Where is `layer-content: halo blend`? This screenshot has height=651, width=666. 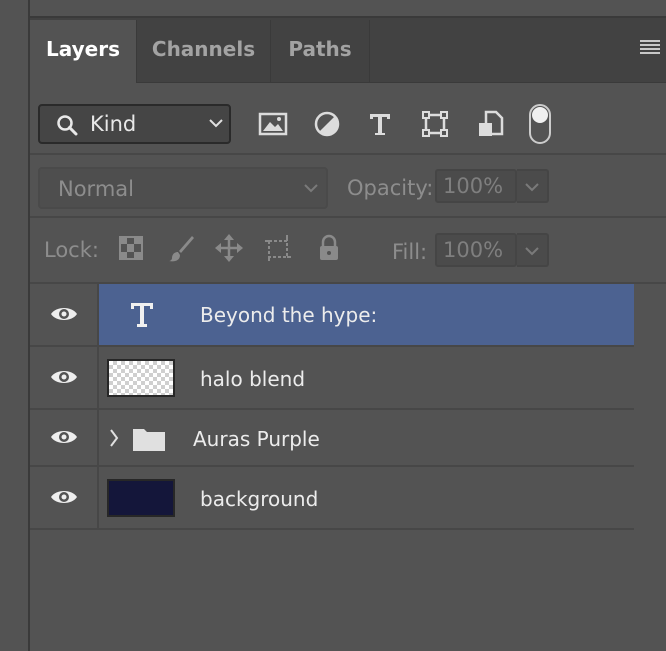
layer-content: halo blend is located at coordinates (366, 377).